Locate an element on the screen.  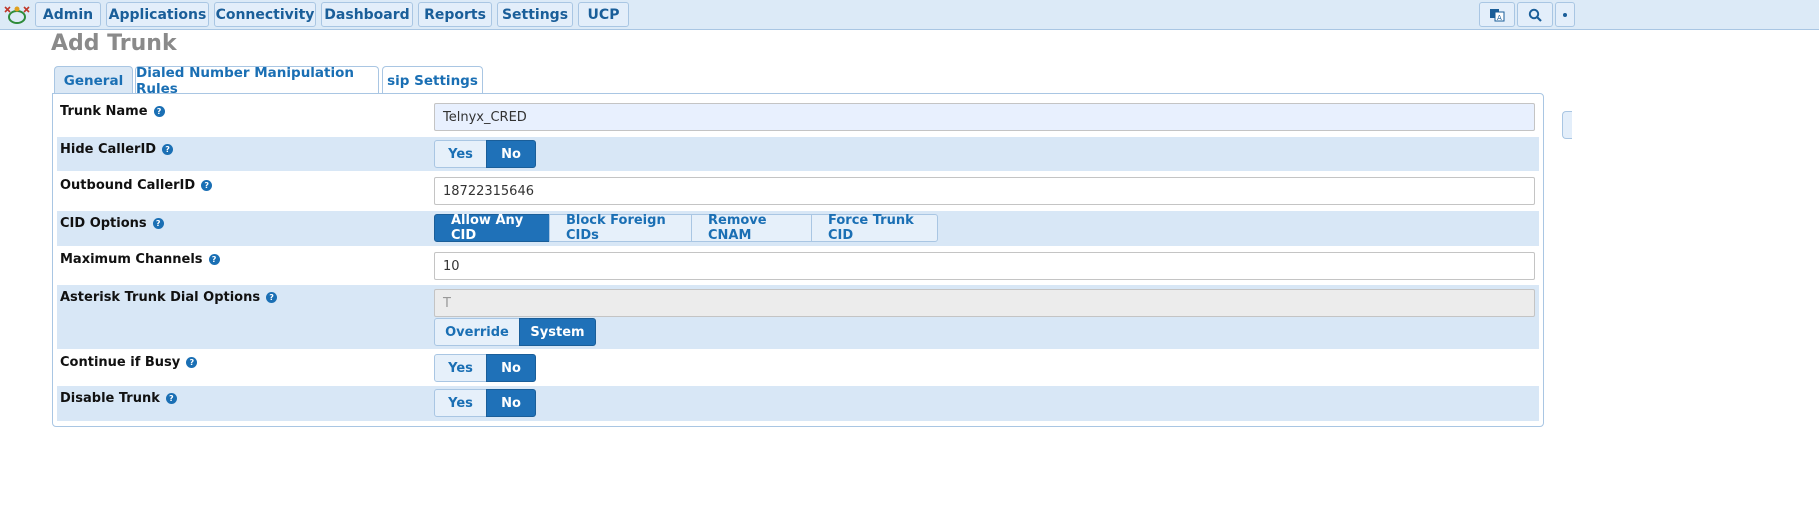
page-title: Add Trunk is located at coordinates (114, 43).